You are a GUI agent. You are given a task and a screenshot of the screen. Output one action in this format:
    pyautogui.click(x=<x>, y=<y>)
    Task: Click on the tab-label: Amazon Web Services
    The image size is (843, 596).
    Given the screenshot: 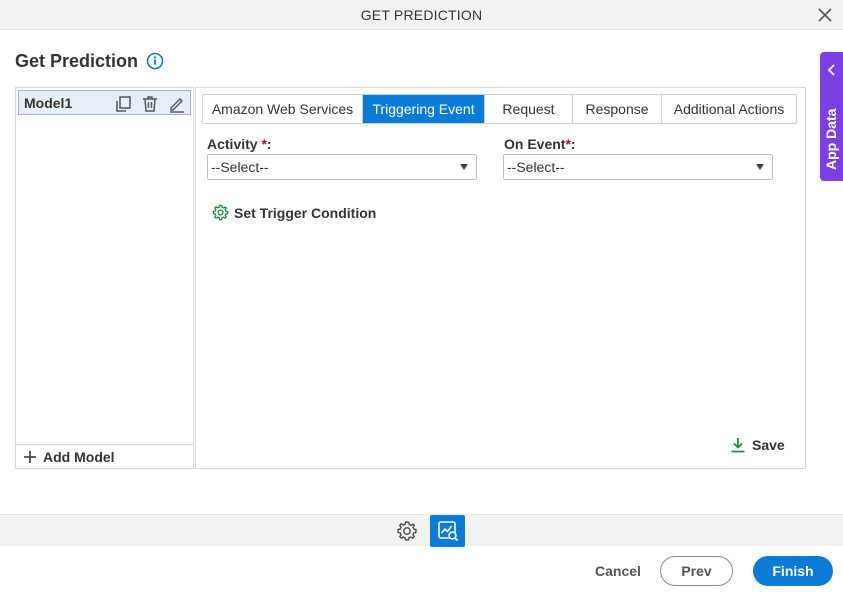 What is the action you would take?
    pyautogui.click(x=282, y=109)
    